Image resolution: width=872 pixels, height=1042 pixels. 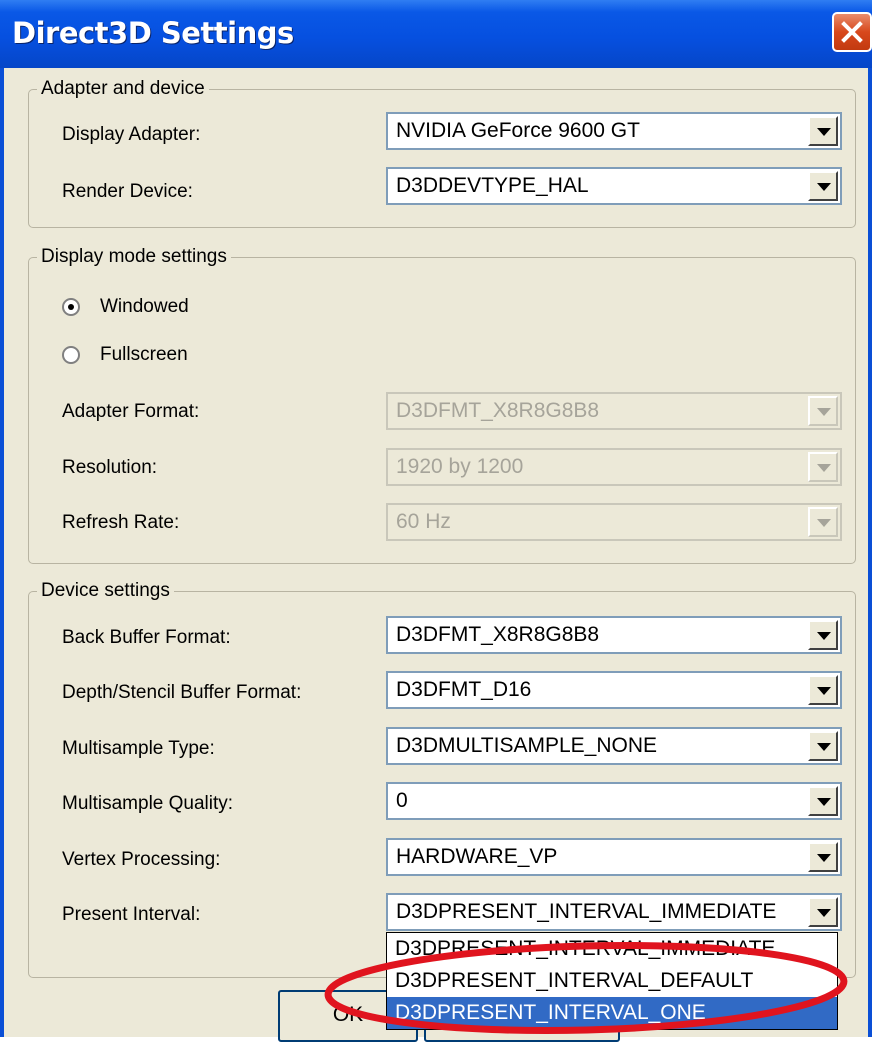 I want to click on render-device-value: D3DDEVTYPE_HAL, so click(x=492, y=185).